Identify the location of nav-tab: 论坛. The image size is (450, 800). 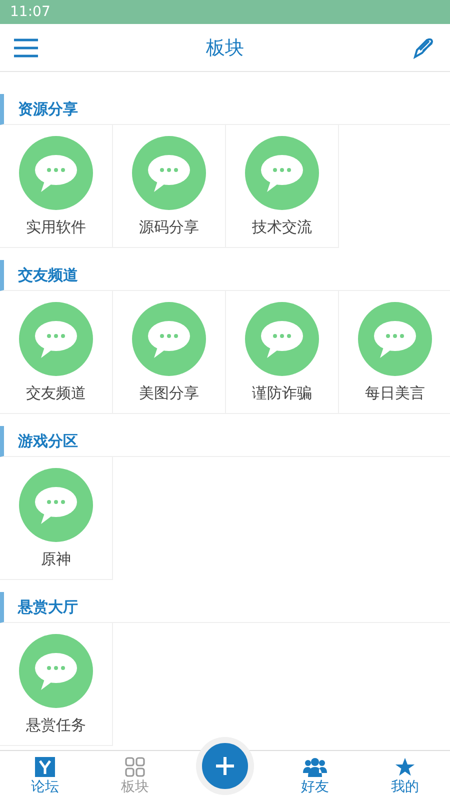
(45, 775).